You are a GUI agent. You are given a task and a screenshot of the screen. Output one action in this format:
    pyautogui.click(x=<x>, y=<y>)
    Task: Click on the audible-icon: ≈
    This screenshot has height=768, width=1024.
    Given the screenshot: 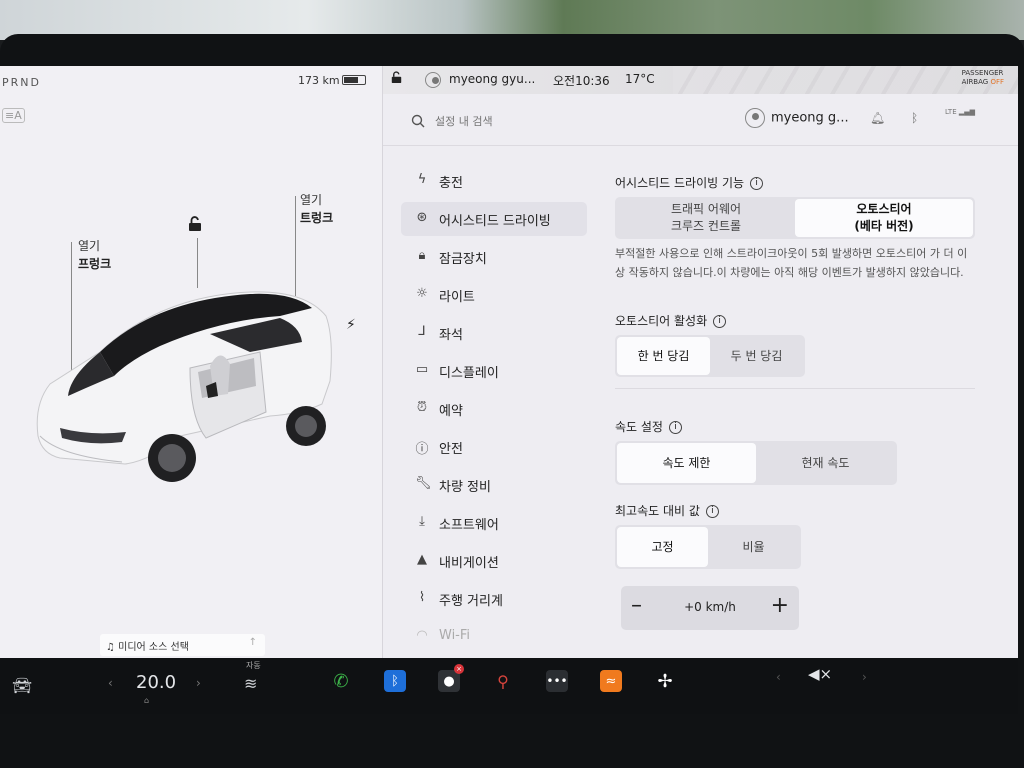 What is the action you would take?
    pyautogui.click(x=611, y=681)
    